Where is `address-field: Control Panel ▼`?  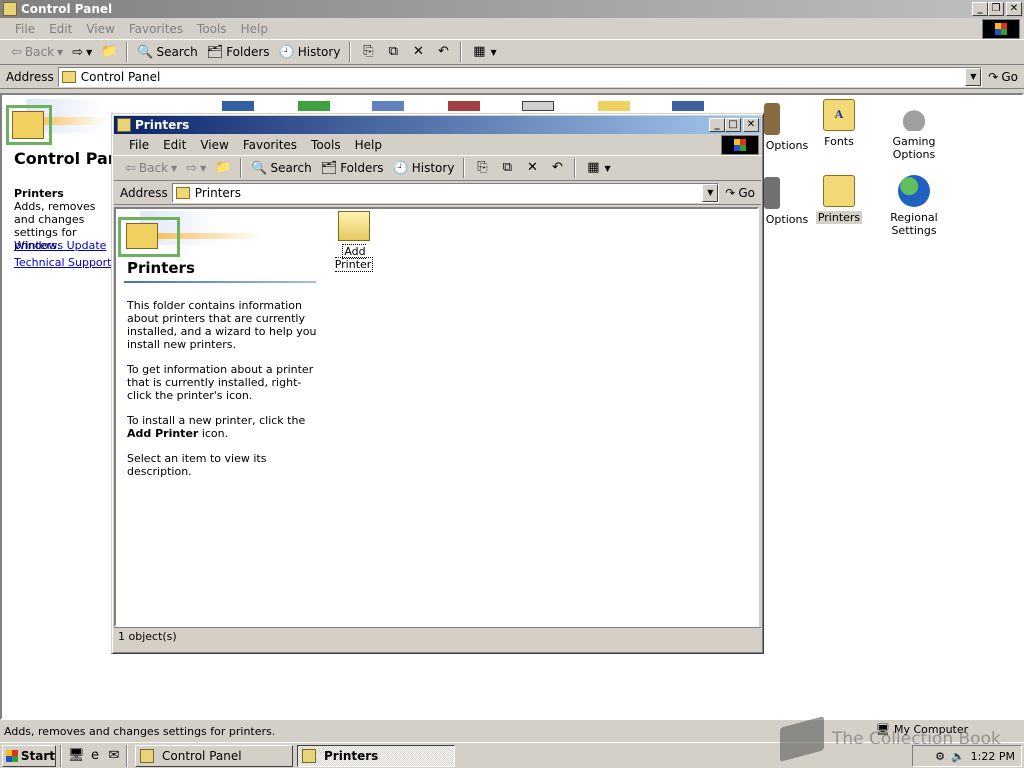 address-field: Control Panel ▼ is located at coordinates (520, 76).